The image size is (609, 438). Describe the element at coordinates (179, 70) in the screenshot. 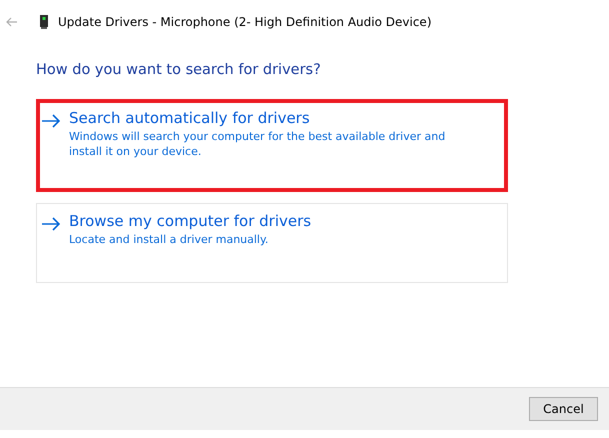

I see `heading: How do you want to search for drivers?` at that location.